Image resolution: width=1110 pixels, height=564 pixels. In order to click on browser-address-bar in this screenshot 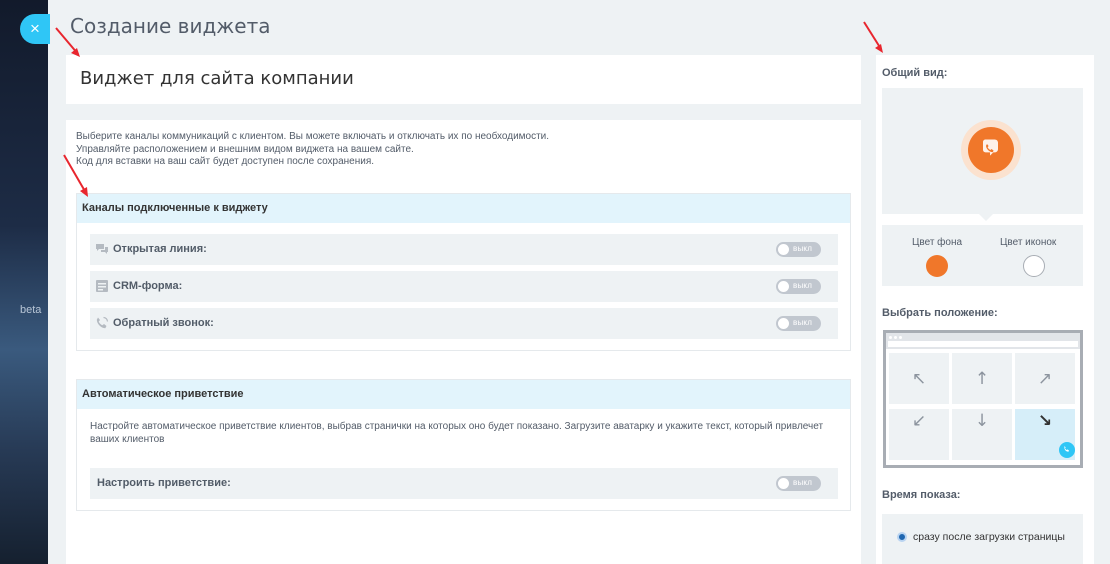, I will do `click(983, 344)`.